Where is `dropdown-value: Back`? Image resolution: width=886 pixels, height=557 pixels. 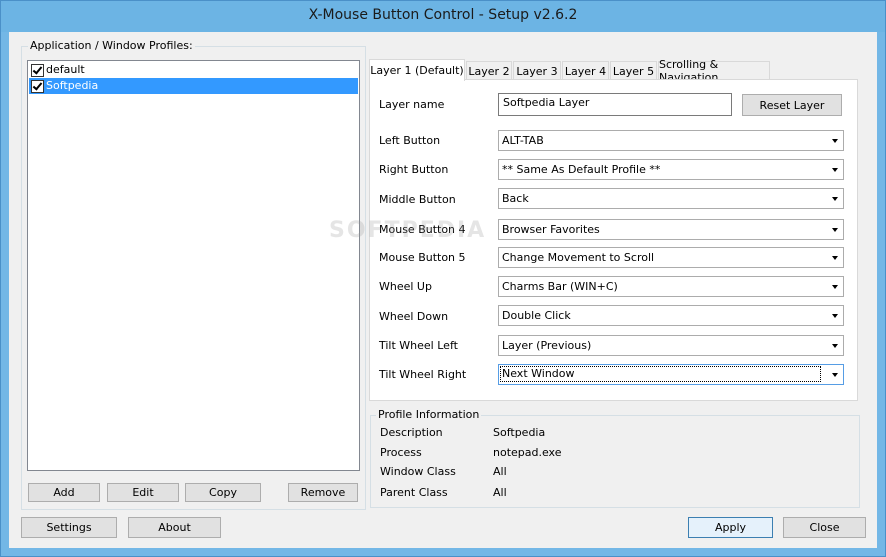 dropdown-value: Back is located at coordinates (515, 198).